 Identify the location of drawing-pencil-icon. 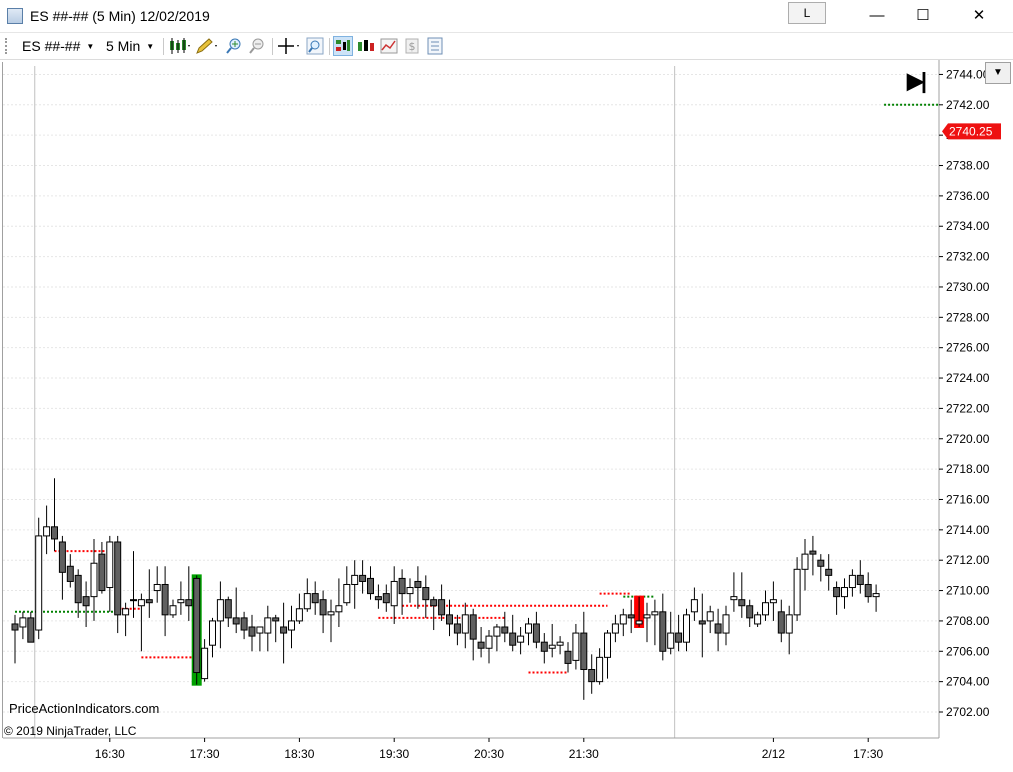
(207, 46).